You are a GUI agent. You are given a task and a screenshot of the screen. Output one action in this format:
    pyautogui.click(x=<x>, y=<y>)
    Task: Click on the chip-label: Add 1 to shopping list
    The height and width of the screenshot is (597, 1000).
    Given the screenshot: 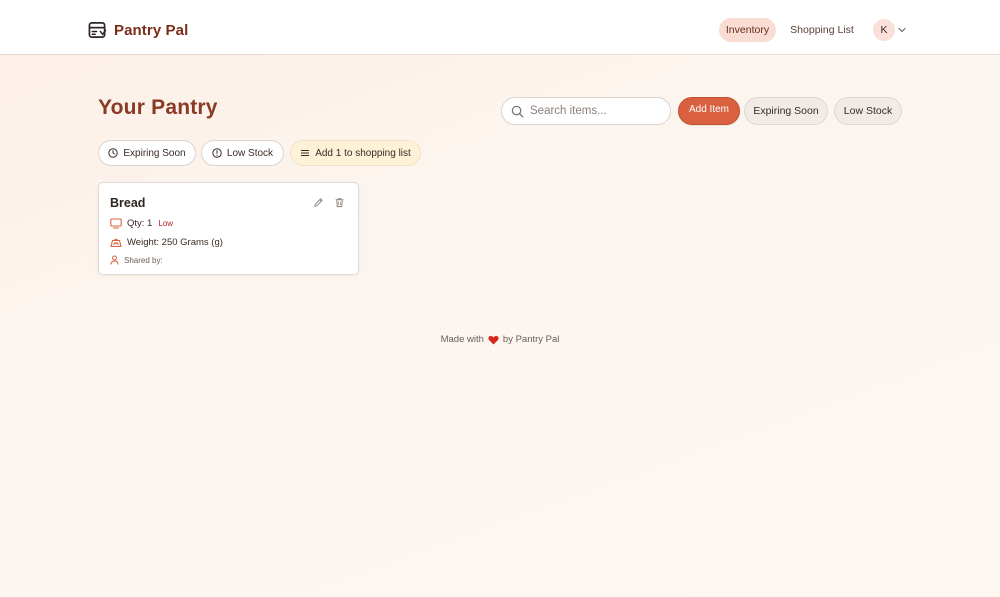 What is the action you would take?
    pyautogui.click(x=363, y=153)
    